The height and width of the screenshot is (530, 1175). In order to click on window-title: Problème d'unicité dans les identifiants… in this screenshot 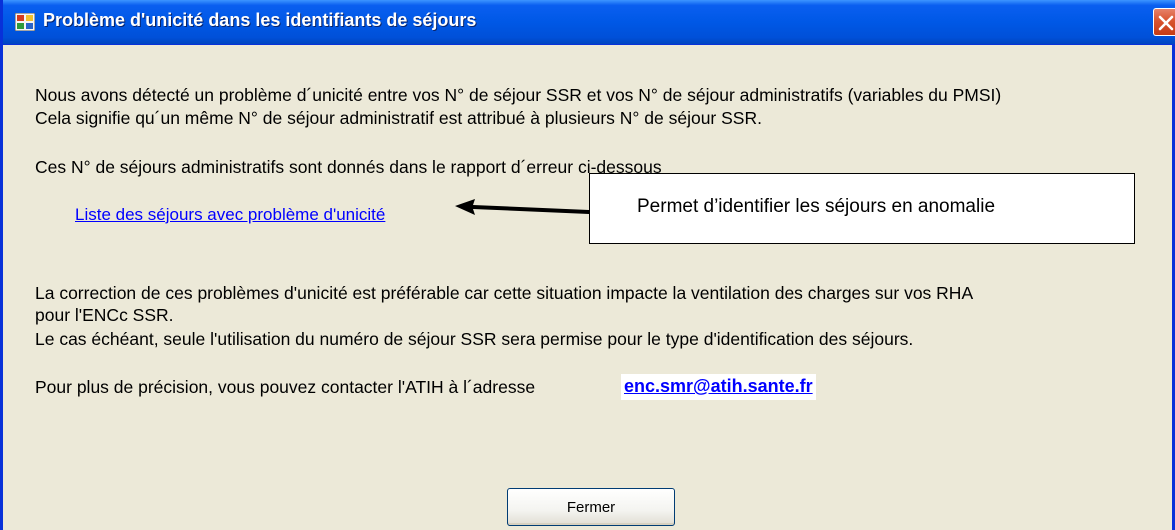, I will do `click(260, 20)`.